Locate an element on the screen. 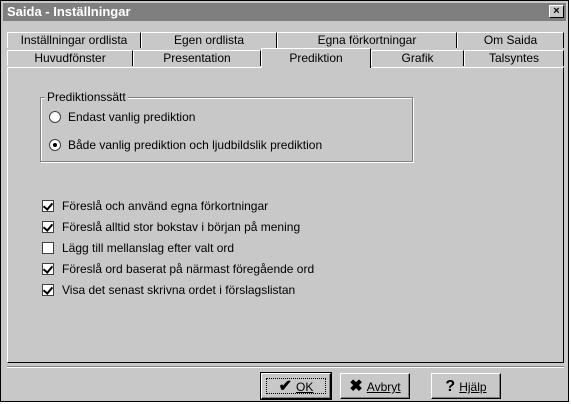 Image resolution: width=571 pixels, height=404 pixels. tab-prediktion: Prediktion is located at coordinates (316, 58).